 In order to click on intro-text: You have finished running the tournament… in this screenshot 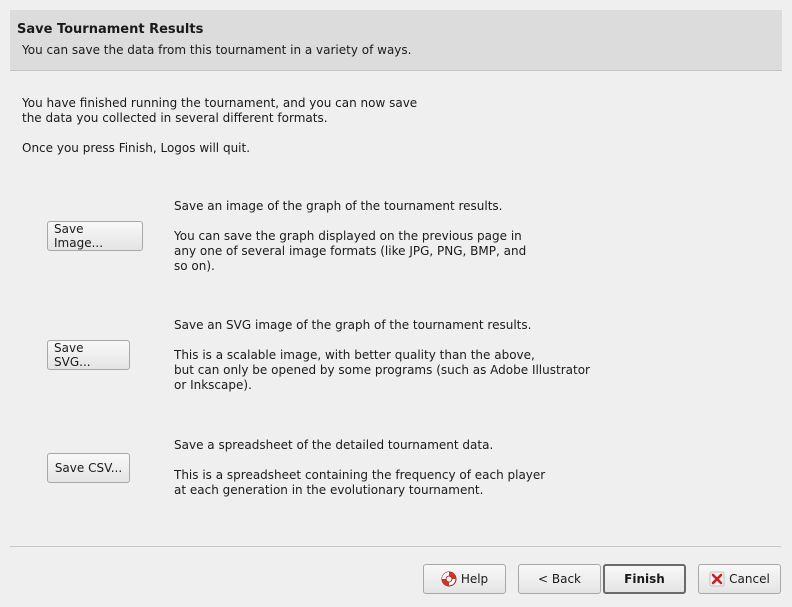, I will do `click(242, 133)`.